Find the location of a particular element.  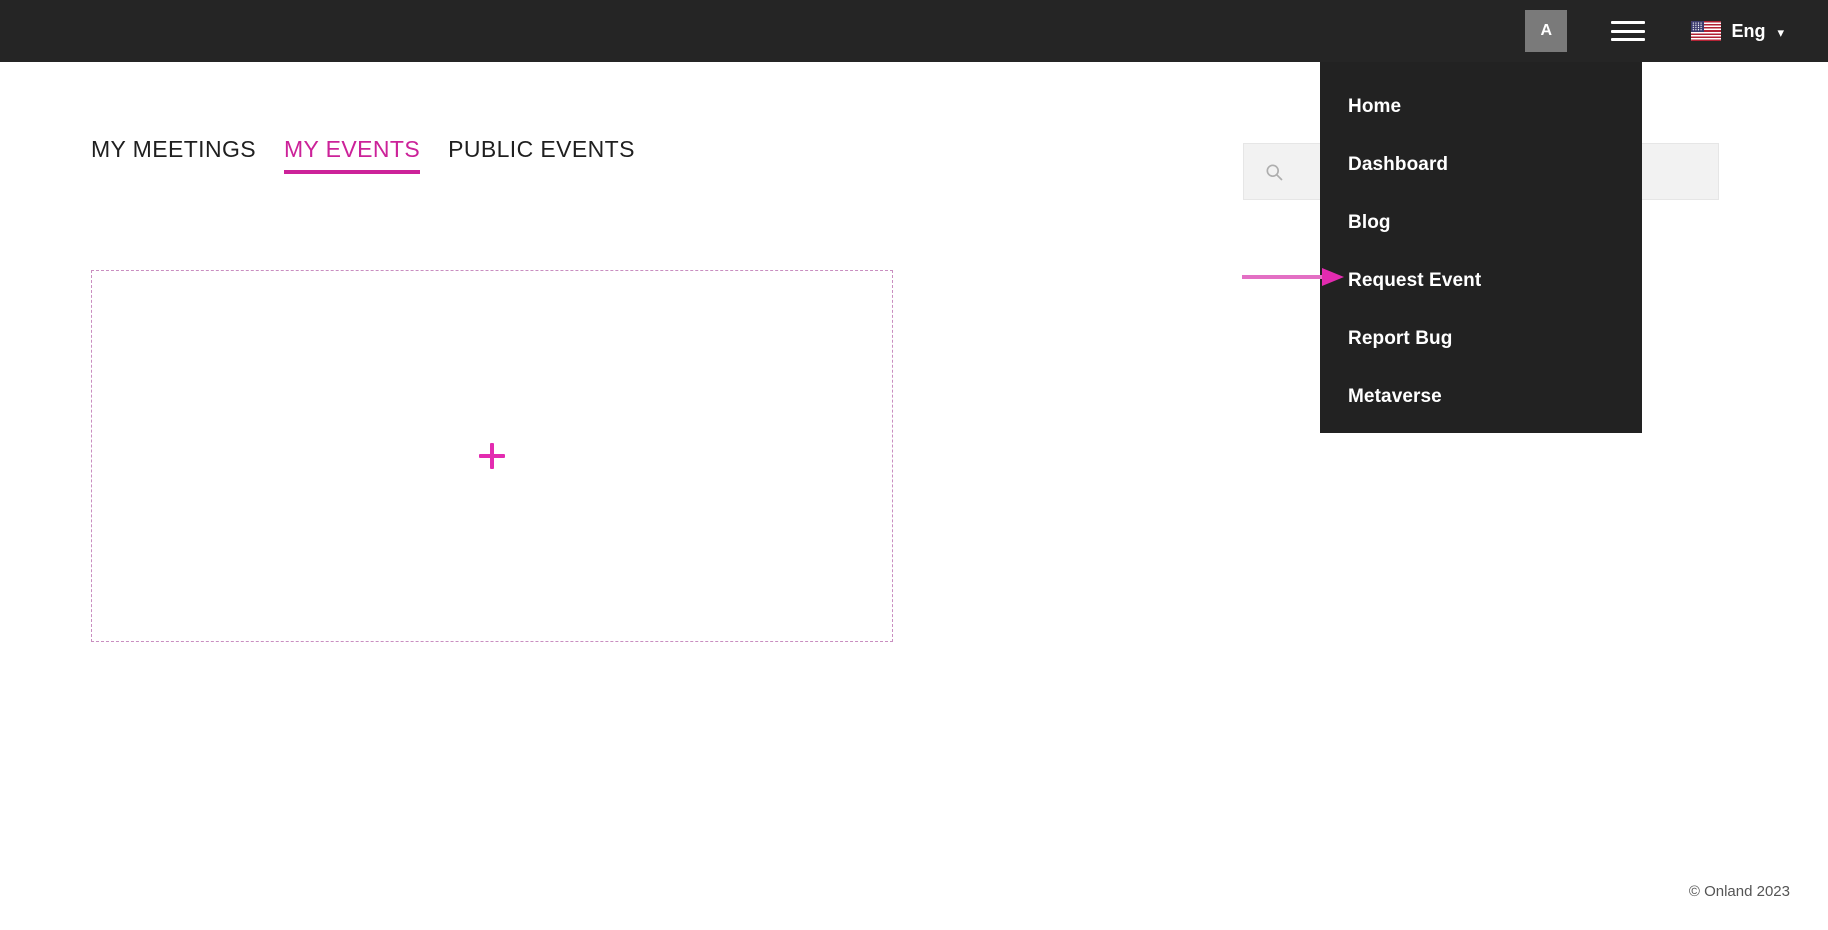

search-icon is located at coordinates (1274, 172).